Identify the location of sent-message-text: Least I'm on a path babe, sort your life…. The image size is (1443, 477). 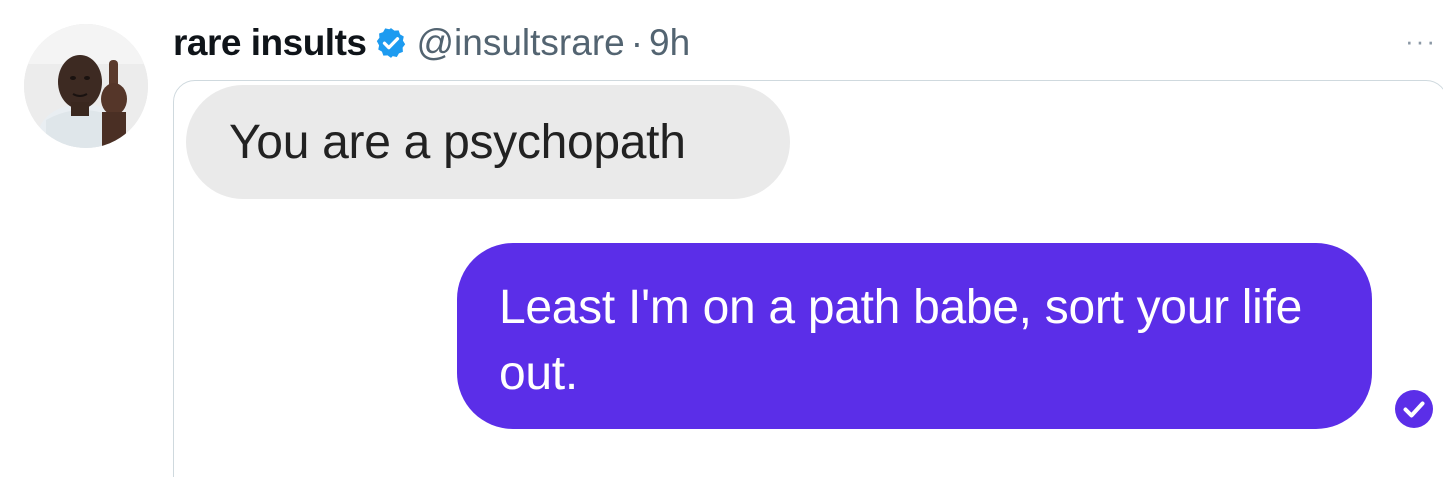
(900, 340).